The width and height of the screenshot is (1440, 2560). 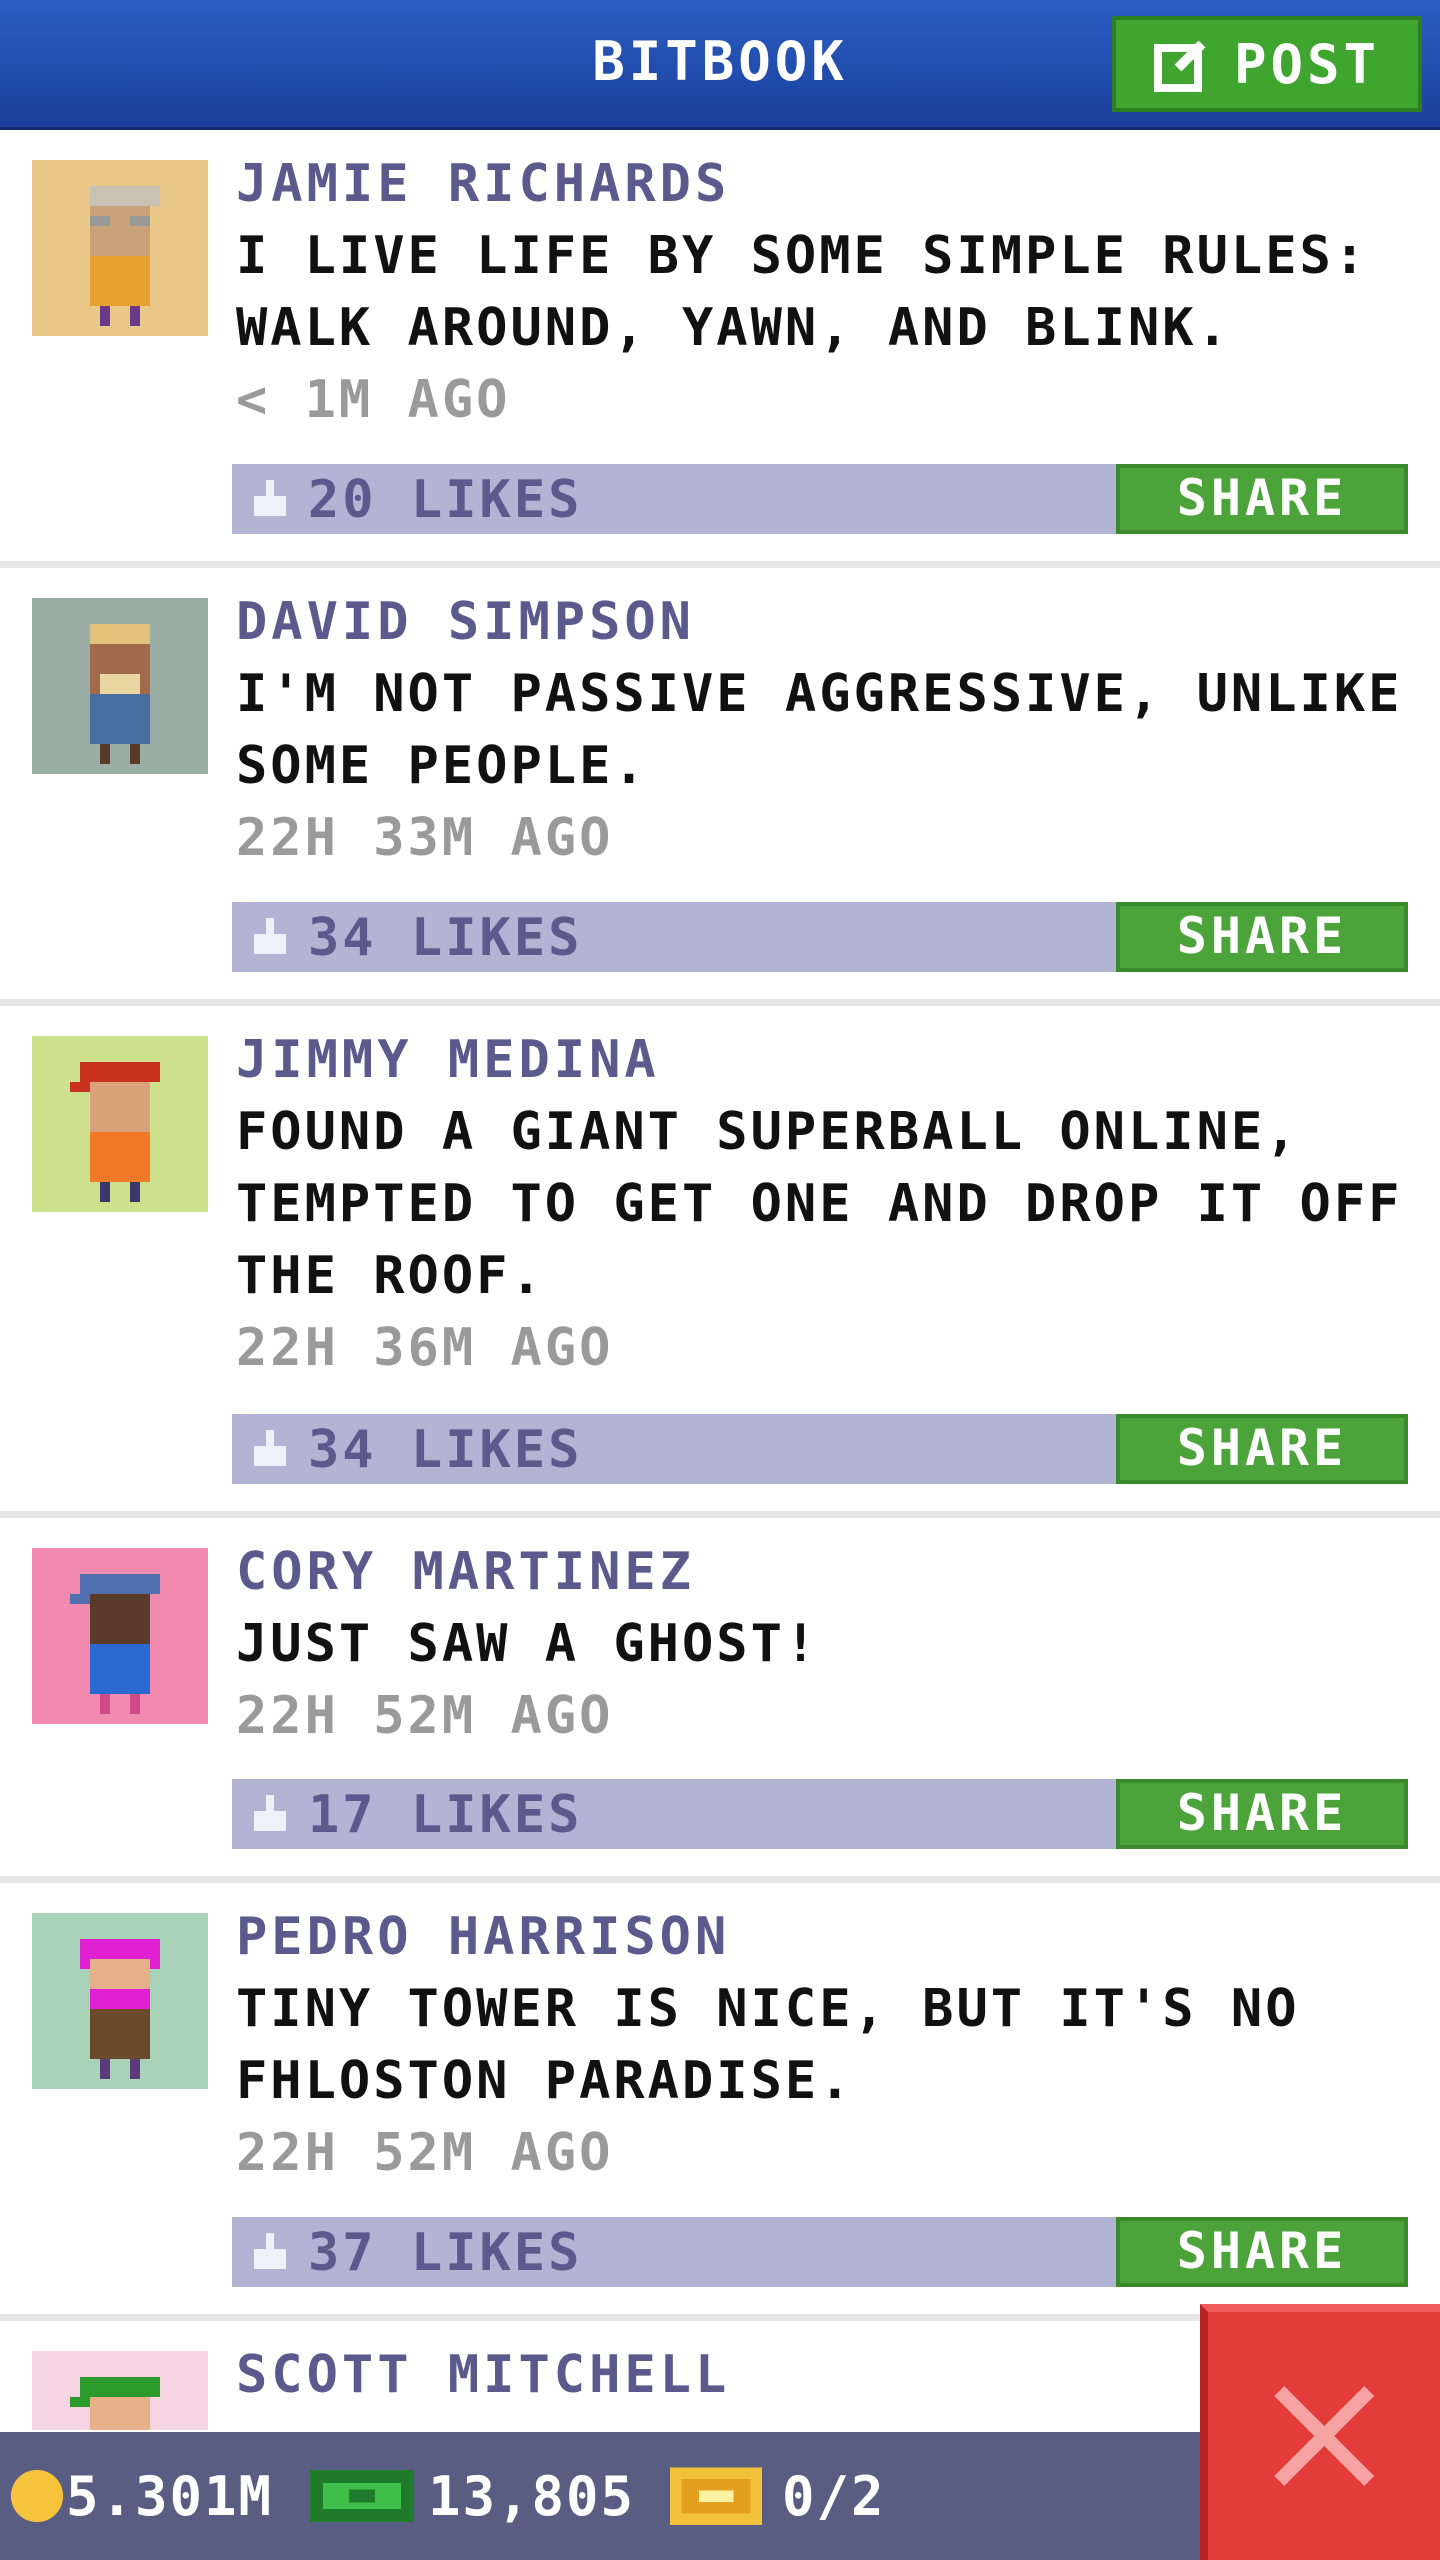 I want to click on tickets-value: 0/2, so click(x=834, y=2496).